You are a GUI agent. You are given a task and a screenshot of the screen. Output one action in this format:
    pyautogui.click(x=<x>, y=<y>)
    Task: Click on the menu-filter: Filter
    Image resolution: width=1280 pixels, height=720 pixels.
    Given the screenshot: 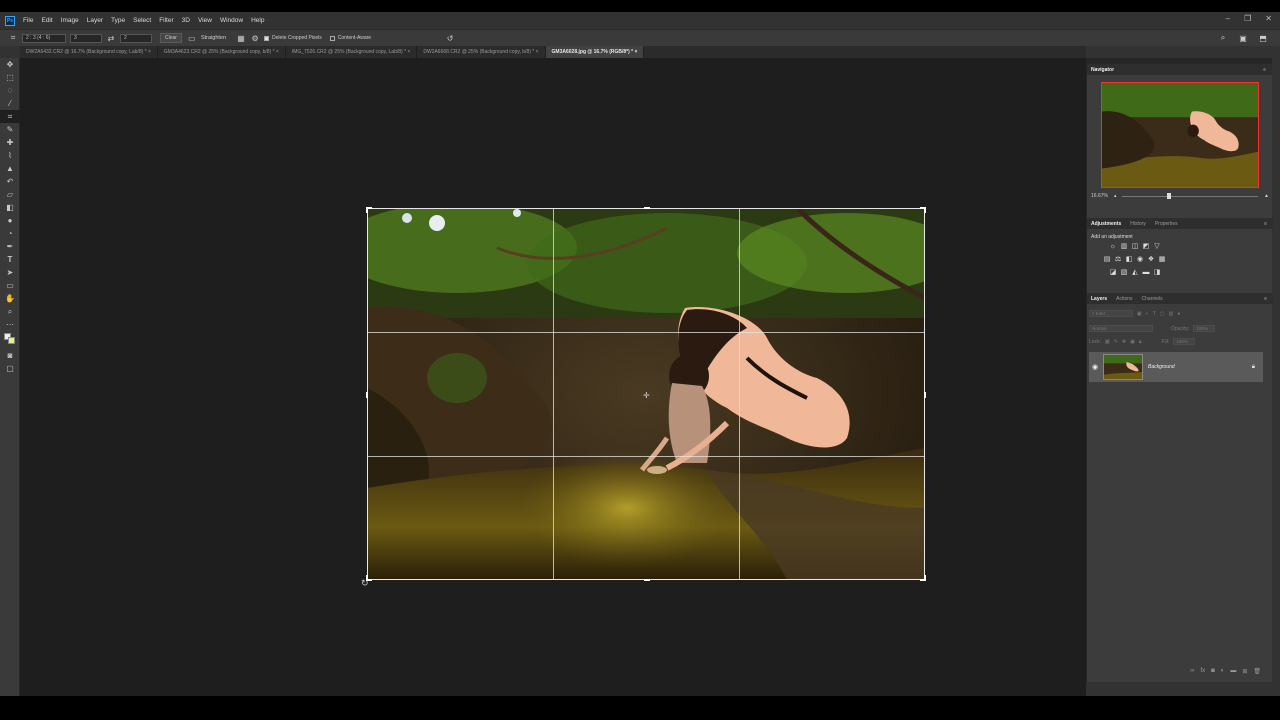 What is the action you would take?
    pyautogui.click(x=166, y=20)
    